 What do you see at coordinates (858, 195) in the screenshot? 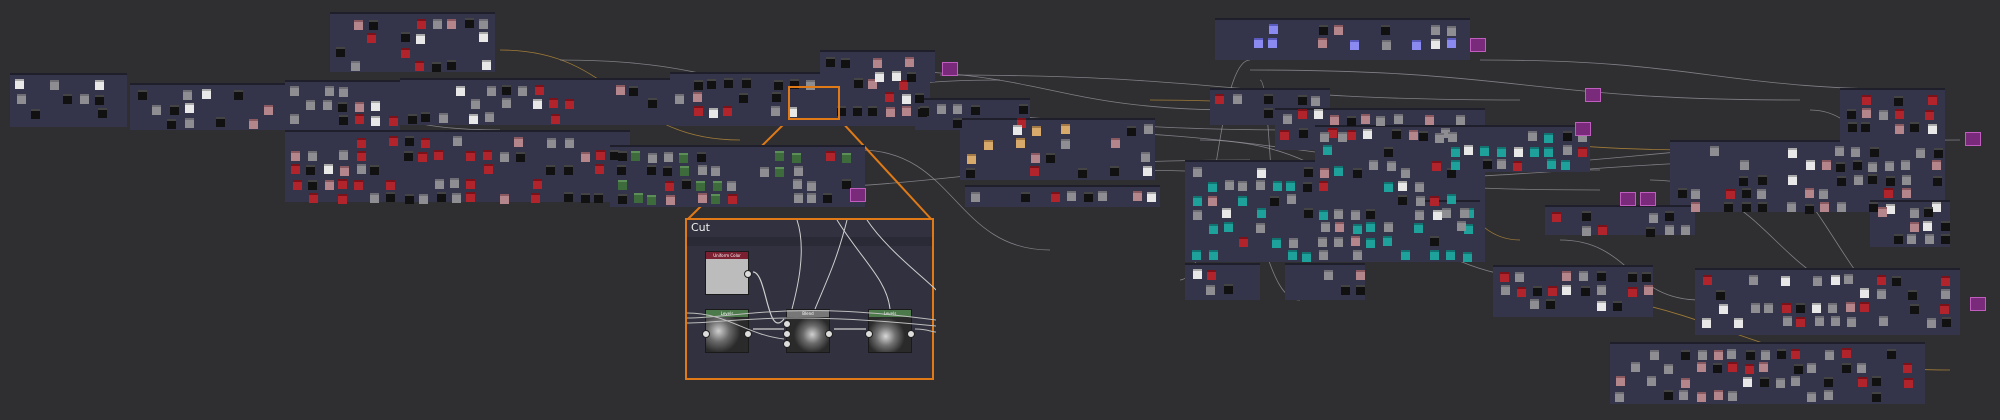
I see `output-node` at bounding box center [858, 195].